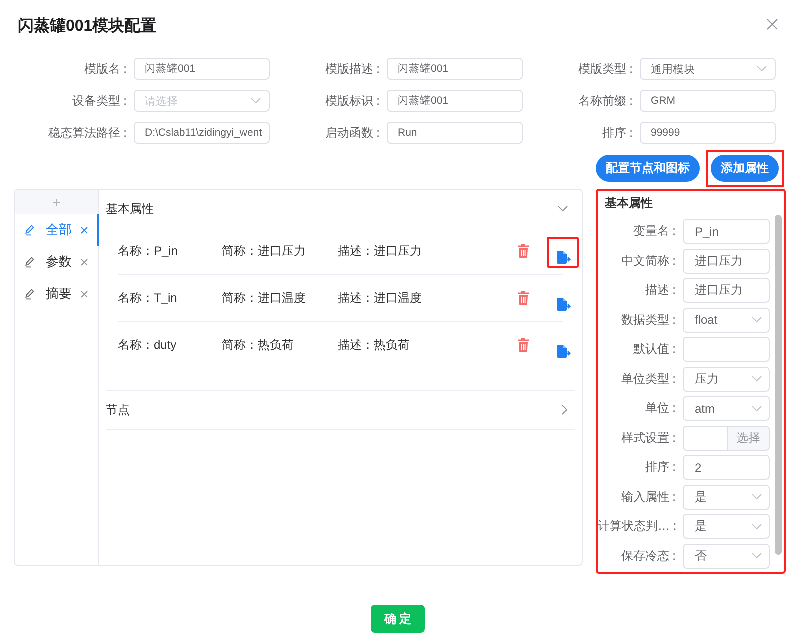  I want to click on attribute-description: 描述：进口温度, so click(380, 298).